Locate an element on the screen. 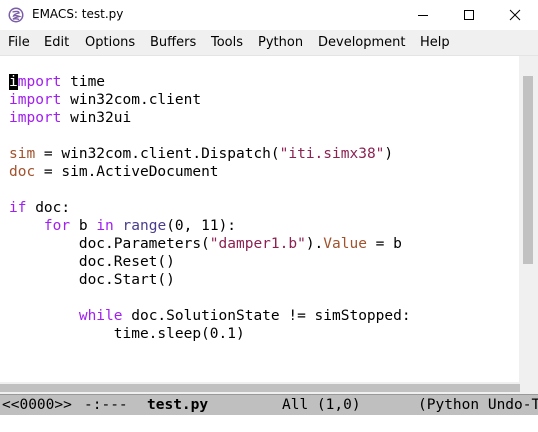 The height and width of the screenshot is (432, 538). code-token: = b is located at coordinates (384, 244).